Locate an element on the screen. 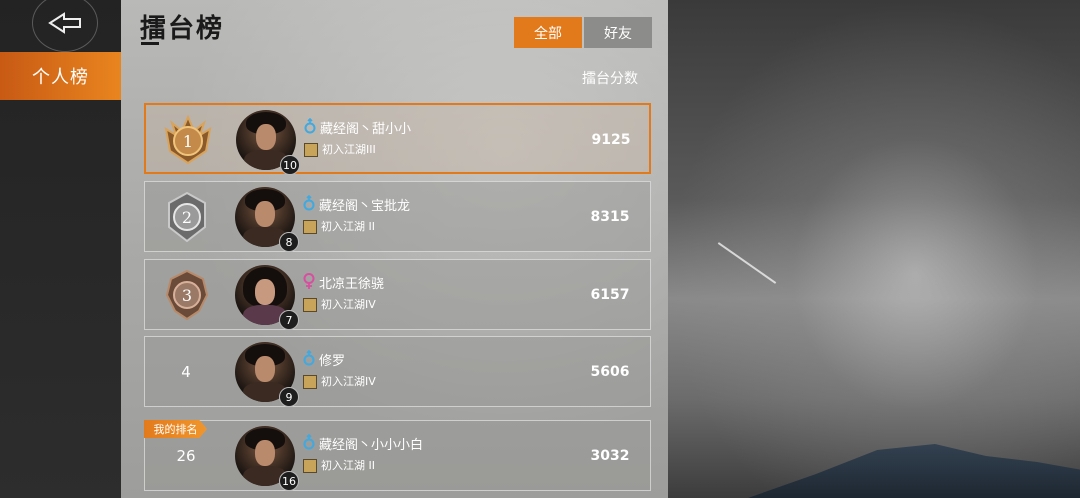  player-score: 9125 is located at coordinates (611, 139).